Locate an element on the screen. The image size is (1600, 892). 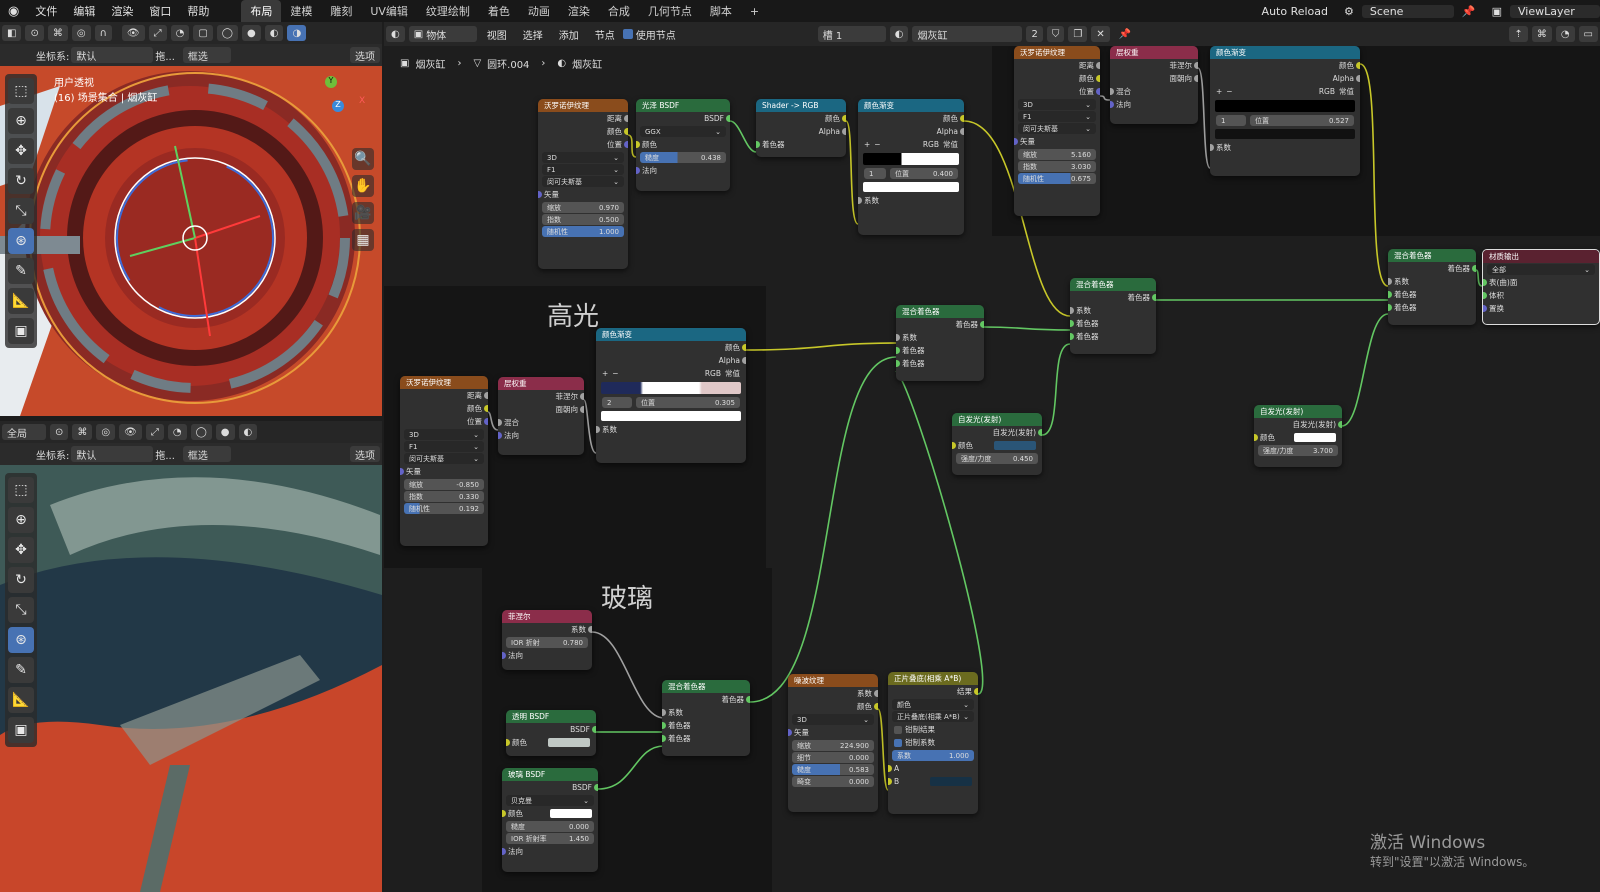
pan-hand-icon: ✋ is located at coordinates (363, 186).